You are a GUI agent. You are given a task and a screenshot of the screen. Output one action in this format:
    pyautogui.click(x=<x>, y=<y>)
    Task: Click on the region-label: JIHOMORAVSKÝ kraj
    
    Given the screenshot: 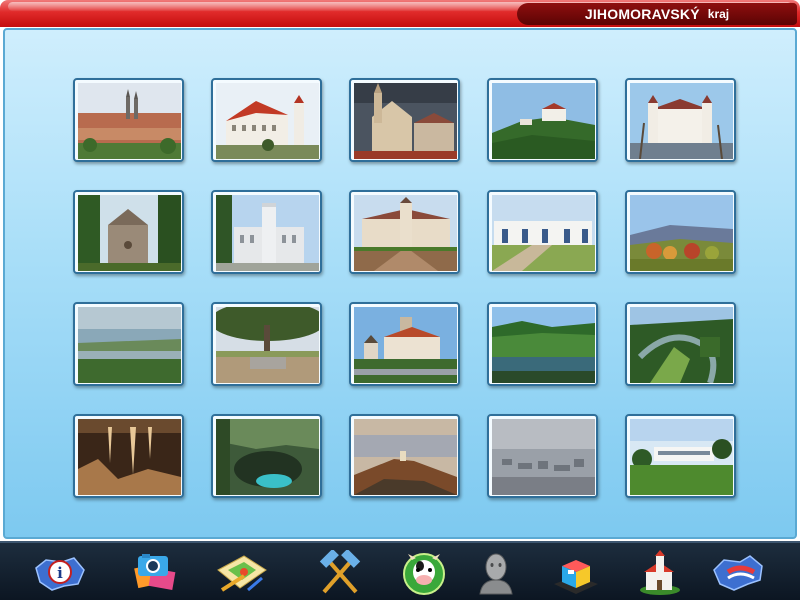 What is the action you would take?
    pyautogui.click(x=657, y=14)
    